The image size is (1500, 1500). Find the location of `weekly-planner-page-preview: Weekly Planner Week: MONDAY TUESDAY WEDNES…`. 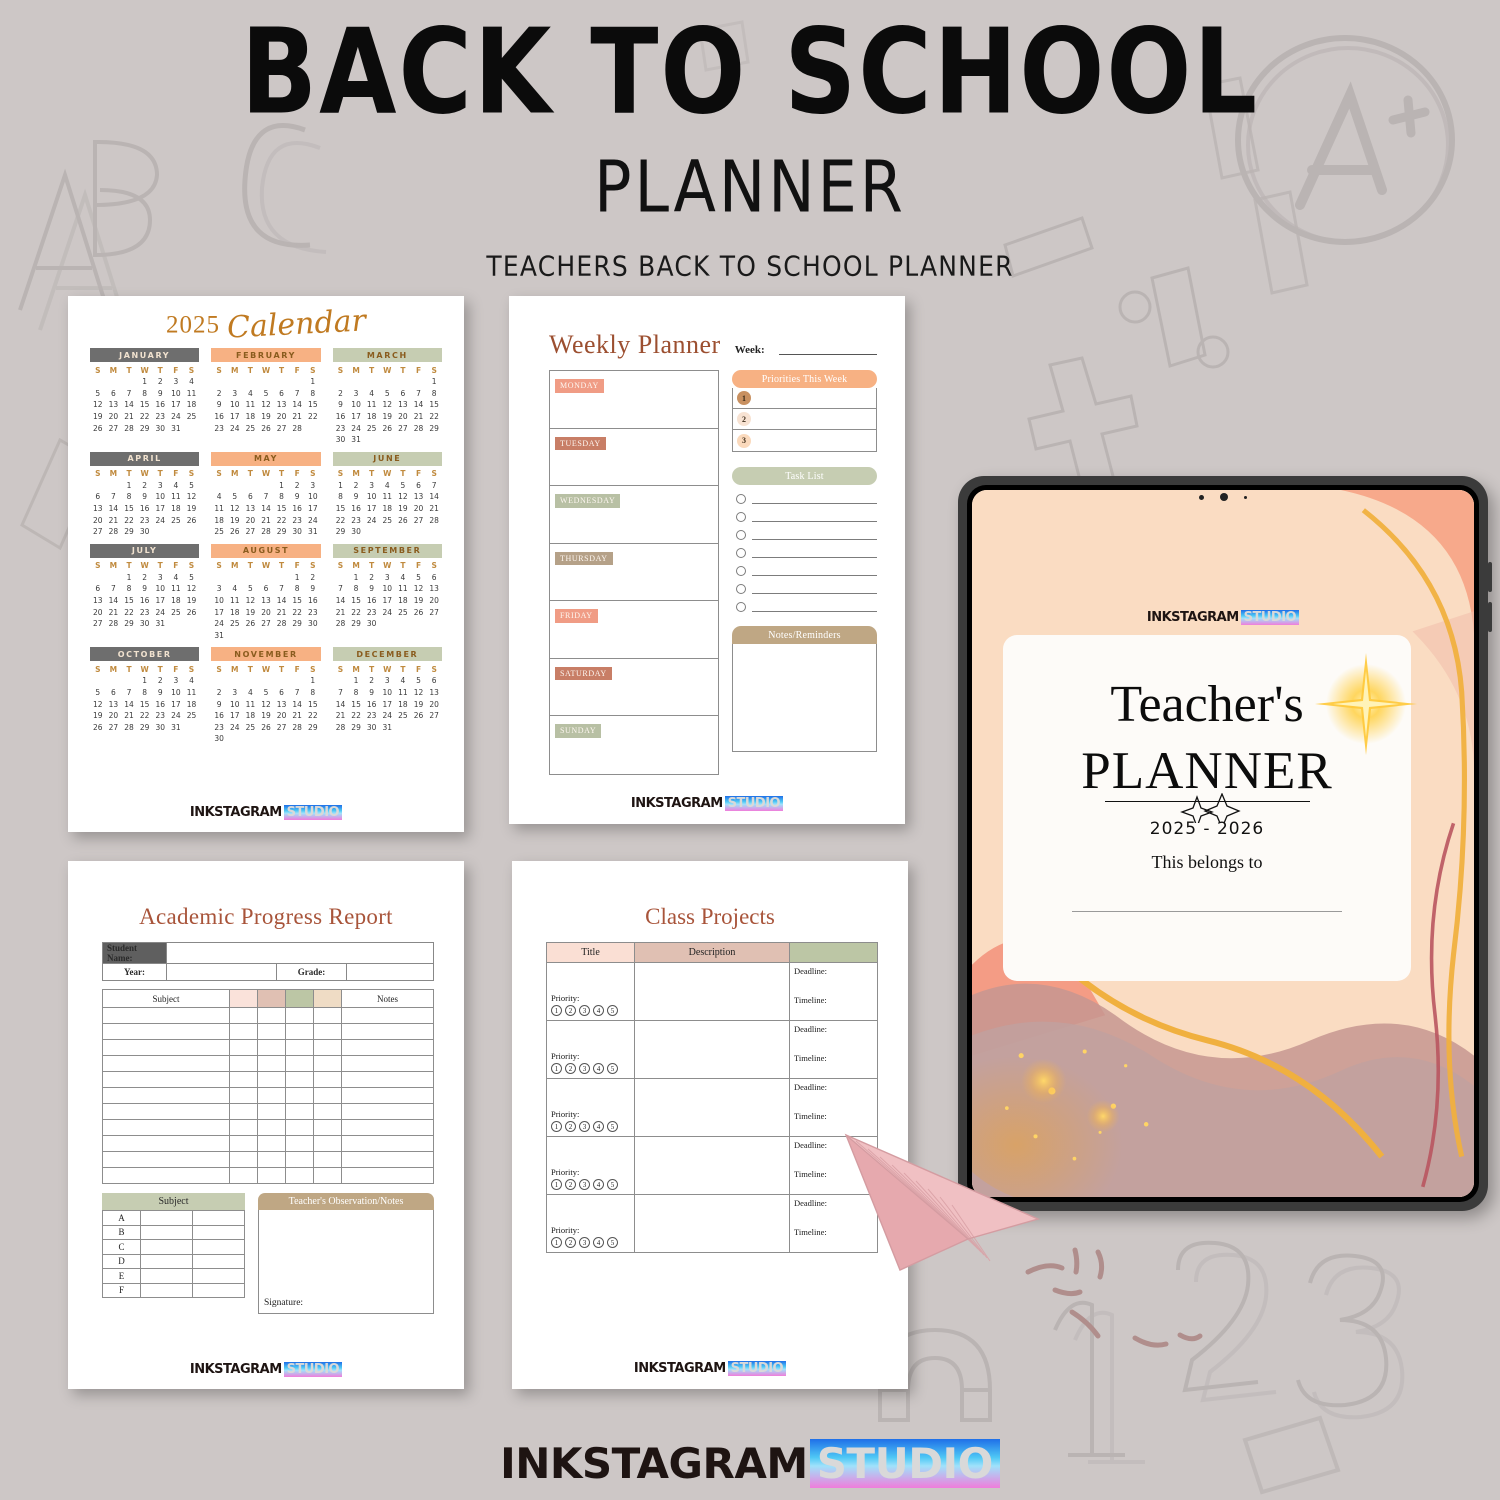

weekly-planner-page-preview: Weekly Planner Week: MONDAY TUESDAY WEDNES… is located at coordinates (707, 560).